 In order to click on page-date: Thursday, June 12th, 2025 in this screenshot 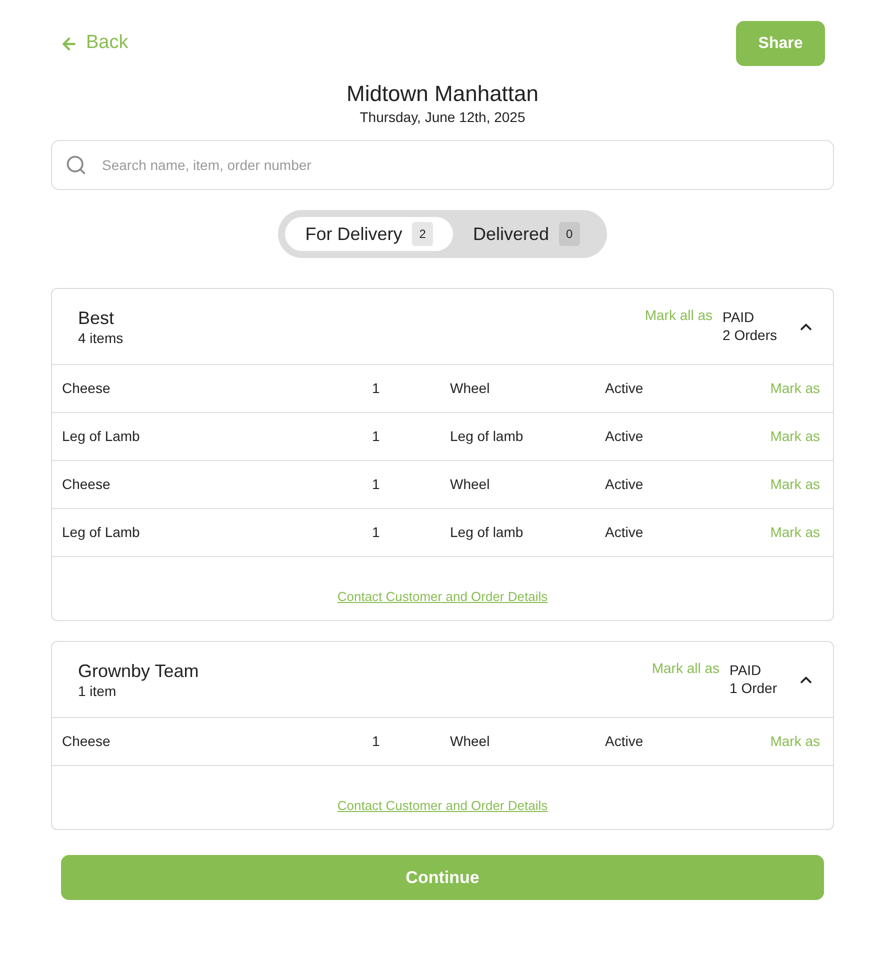, I will do `click(442, 117)`.